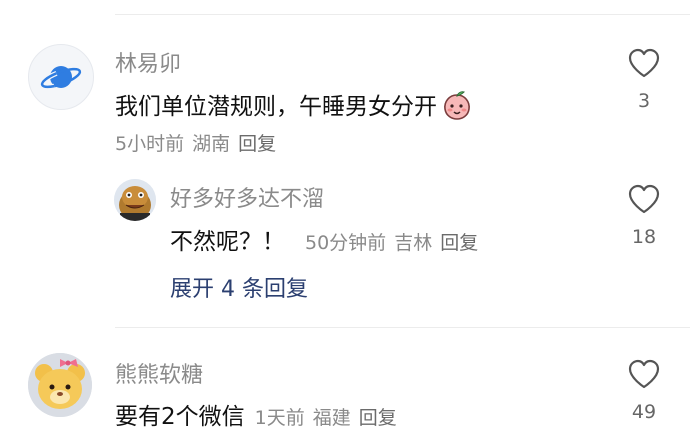  What do you see at coordinates (644, 80) in the screenshot?
I see `like-button: 3` at bounding box center [644, 80].